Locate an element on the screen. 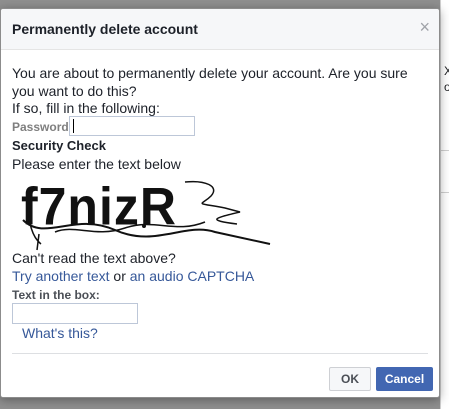  cancel-button: Cancel is located at coordinates (404, 379).